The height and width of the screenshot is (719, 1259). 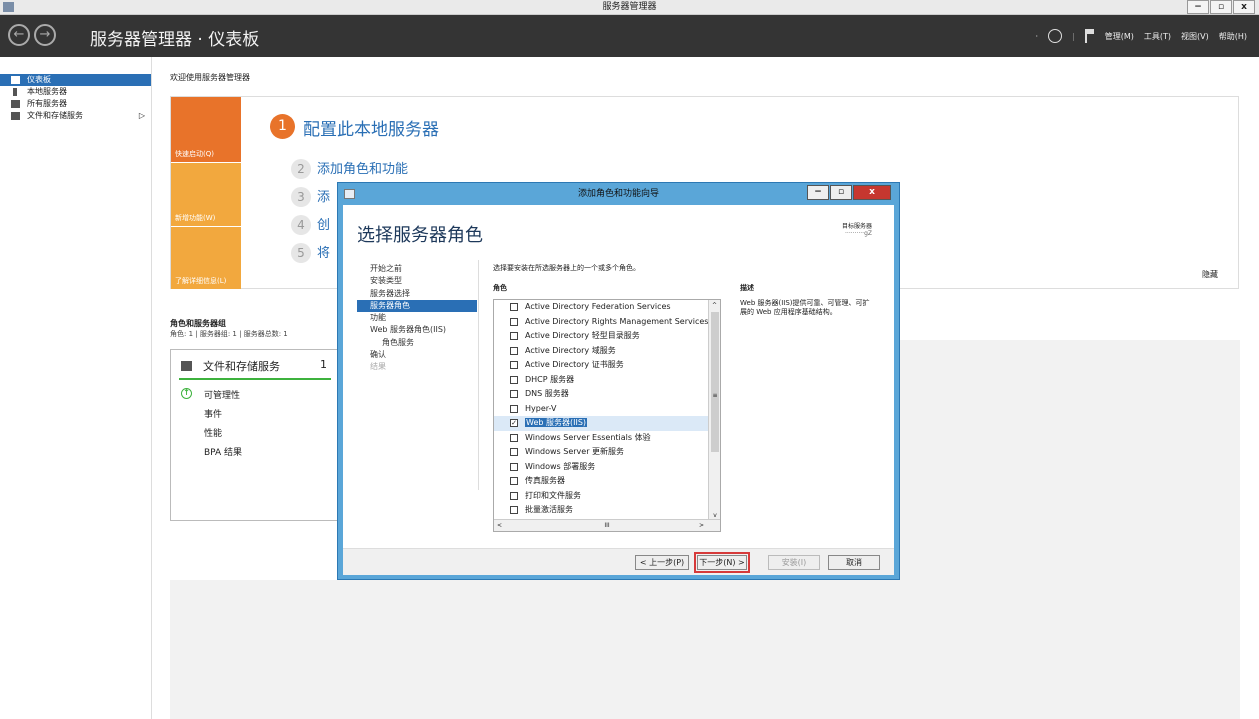 I want to click on role-item: Hyper-V, so click(x=607, y=409).